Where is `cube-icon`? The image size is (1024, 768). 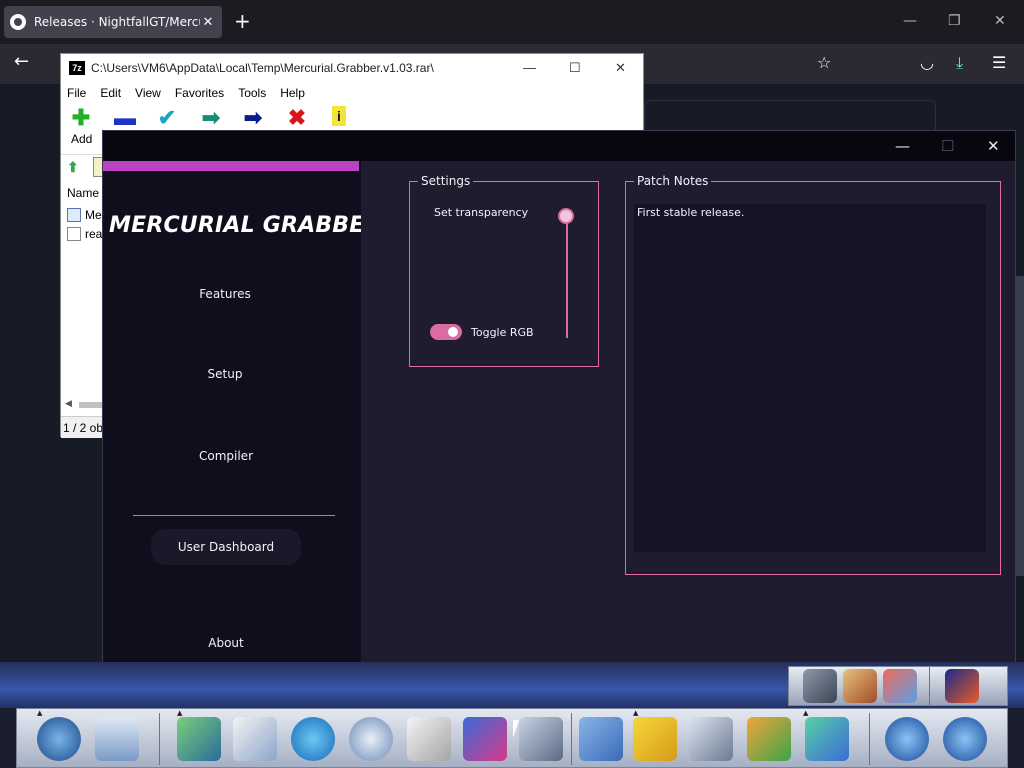 cube-icon is located at coordinates (485, 739).